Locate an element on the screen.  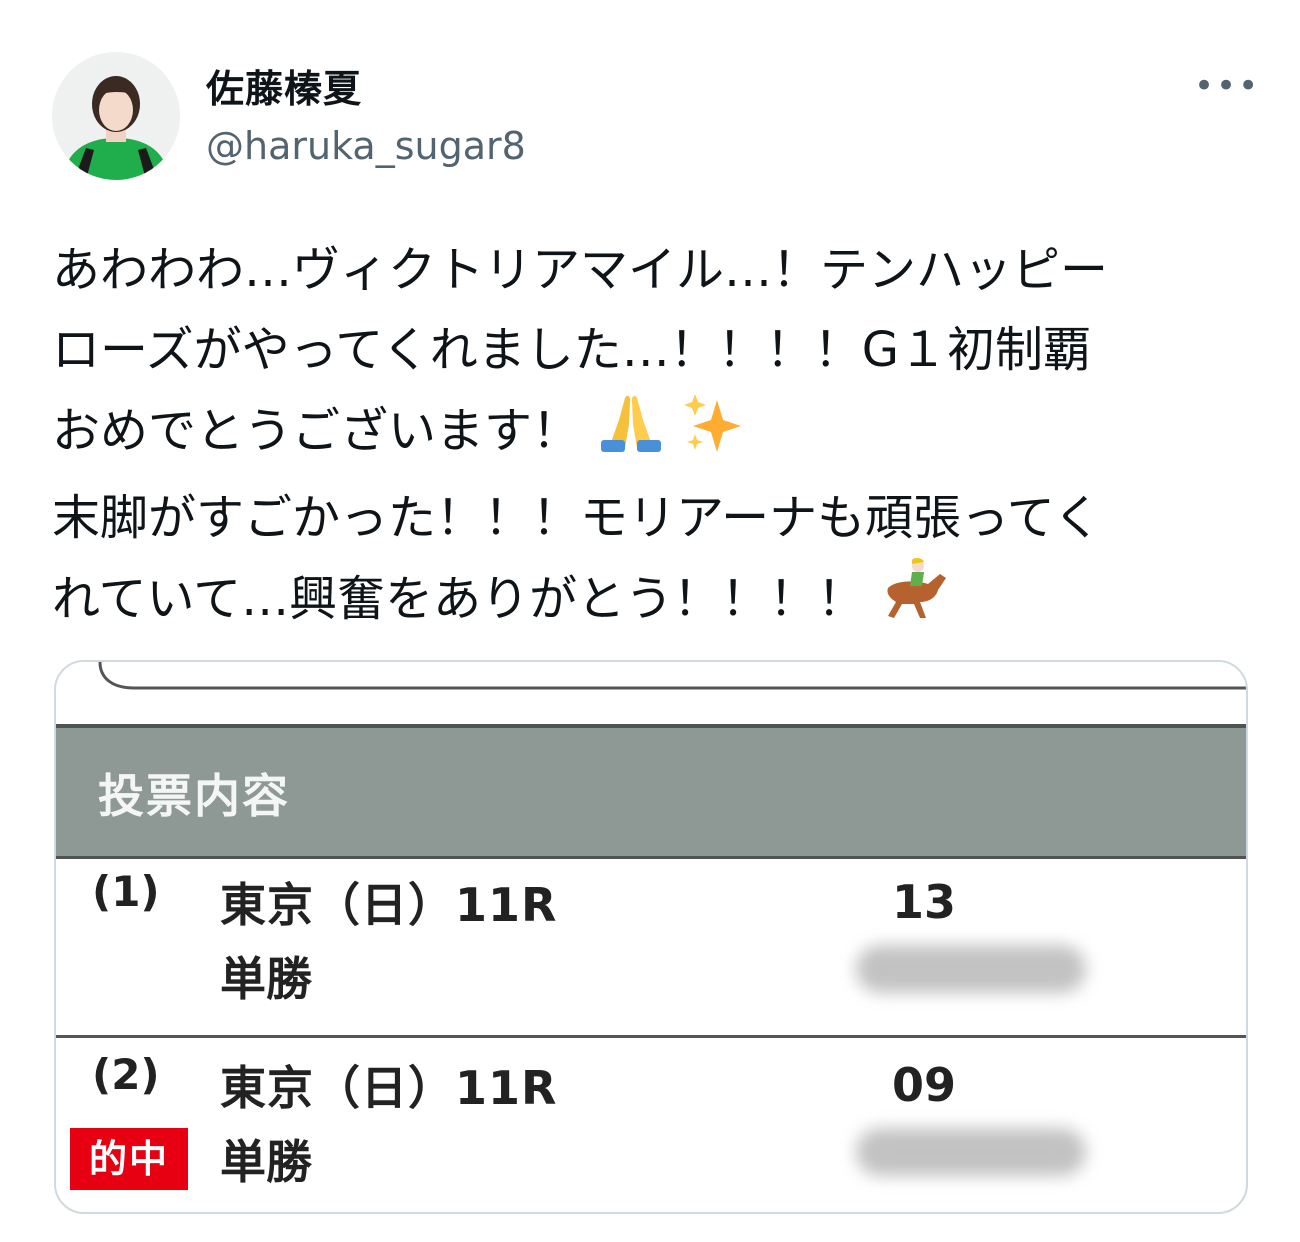
display-name: 佐藤榛夏 is located at coordinates (284, 85).